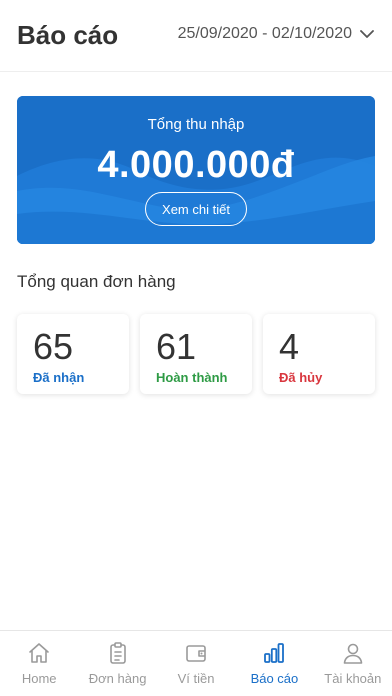 This screenshot has height=696, width=392. I want to click on date-range-label: 25/09/2020 - 02/10/2020, so click(264, 33).